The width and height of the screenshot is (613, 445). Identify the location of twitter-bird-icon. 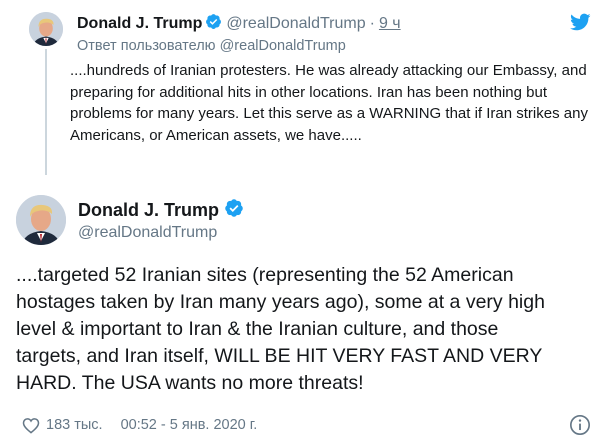
(580, 24).